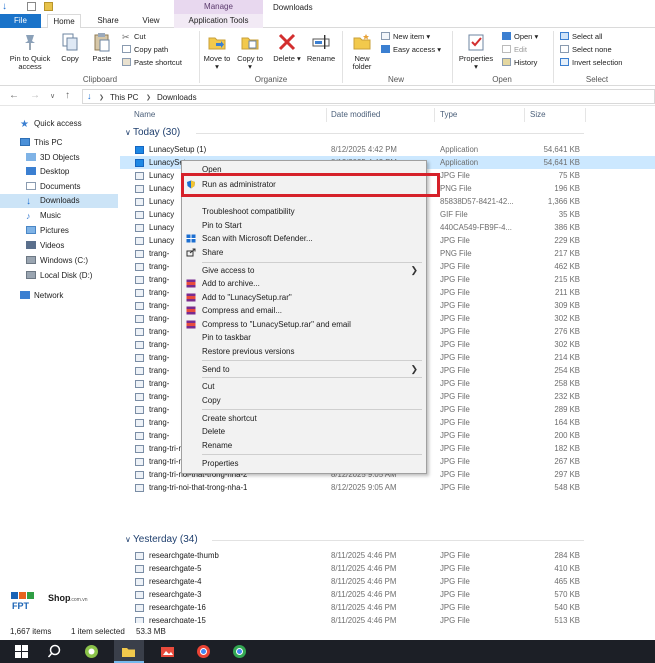 The width and height of the screenshot is (655, 663). What do you see at coordinates (304, 418) in the screenshot?
I see `menu-create-shortcut: Create shortcut` at bounding box center [304, 418].